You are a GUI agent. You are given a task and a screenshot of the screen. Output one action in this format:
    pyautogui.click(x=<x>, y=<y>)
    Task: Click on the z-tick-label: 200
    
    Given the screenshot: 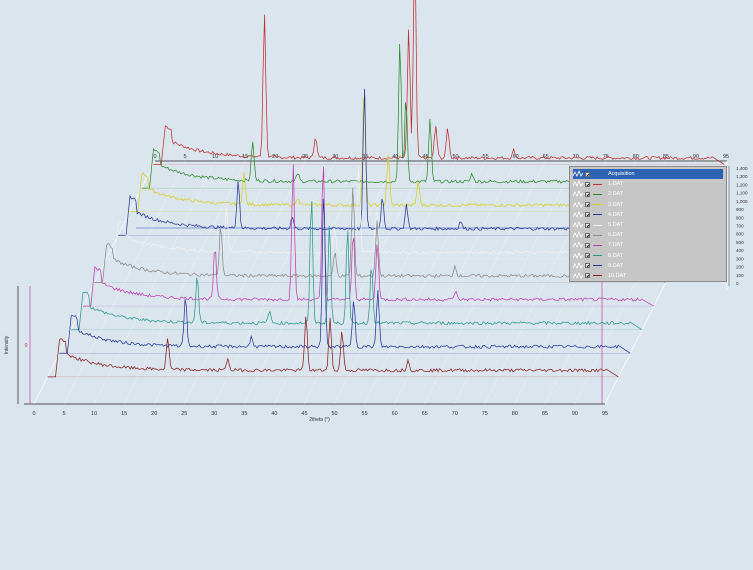 What is the action you would take?
    pyautogui.click(x=740, y=267)
    